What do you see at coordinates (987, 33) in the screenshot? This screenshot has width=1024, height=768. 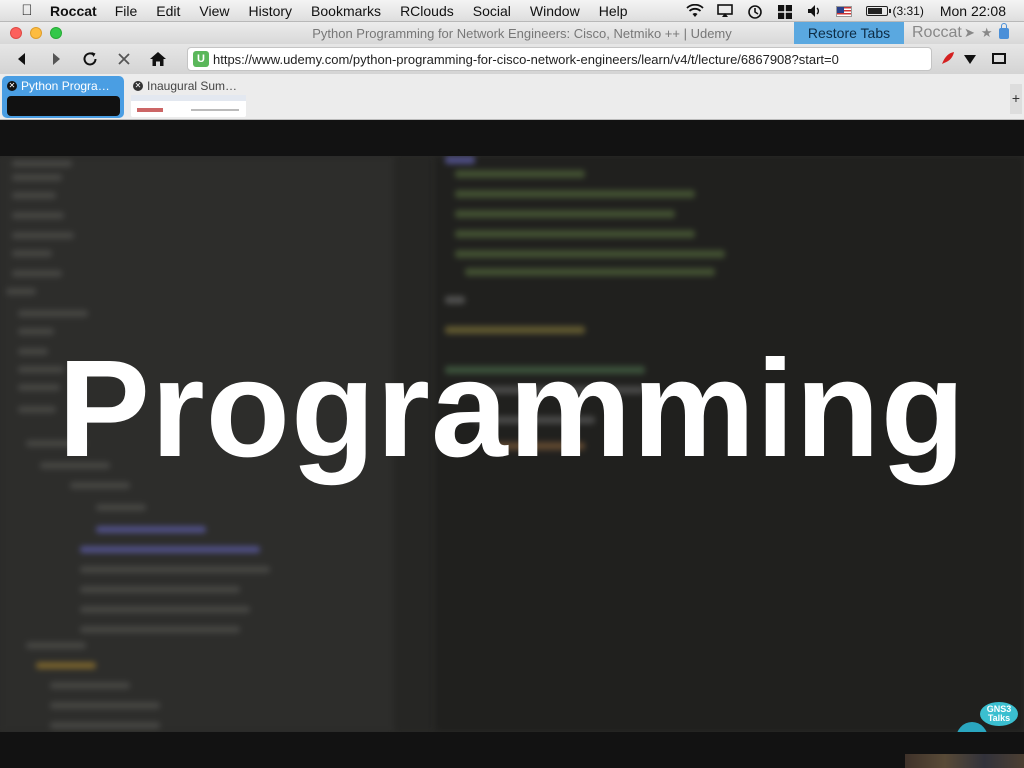 I see `star-icon: ★` at bounding box center [987, 33].